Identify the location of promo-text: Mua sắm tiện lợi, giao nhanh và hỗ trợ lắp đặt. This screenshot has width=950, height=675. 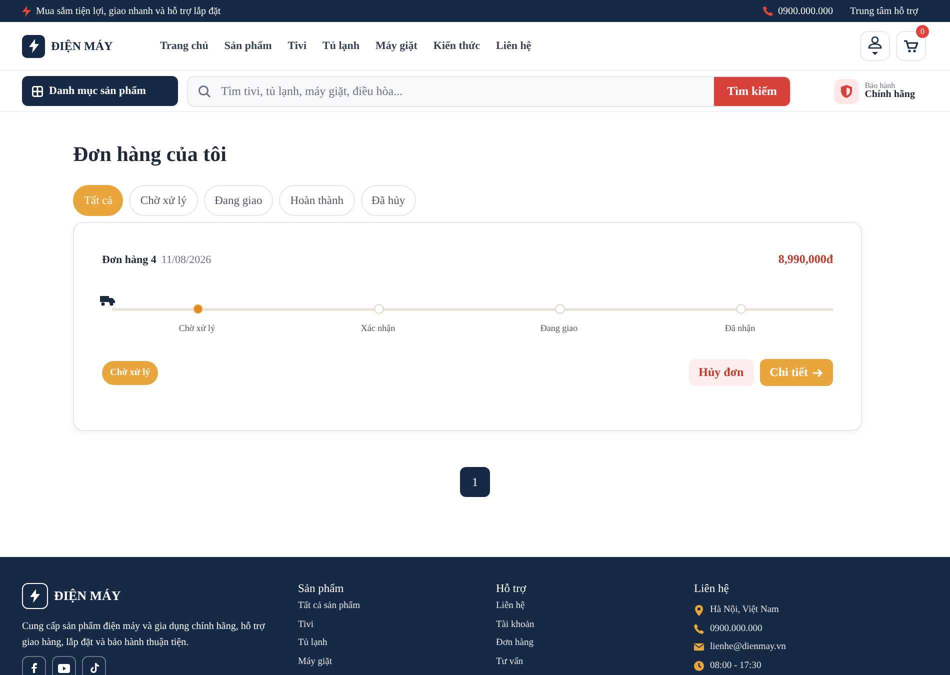
(128, 11).